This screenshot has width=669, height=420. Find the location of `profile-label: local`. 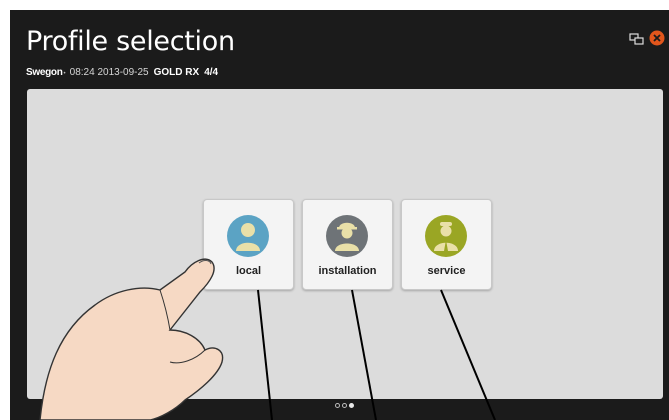

profile-label: local is located at coordinates (248, 271).